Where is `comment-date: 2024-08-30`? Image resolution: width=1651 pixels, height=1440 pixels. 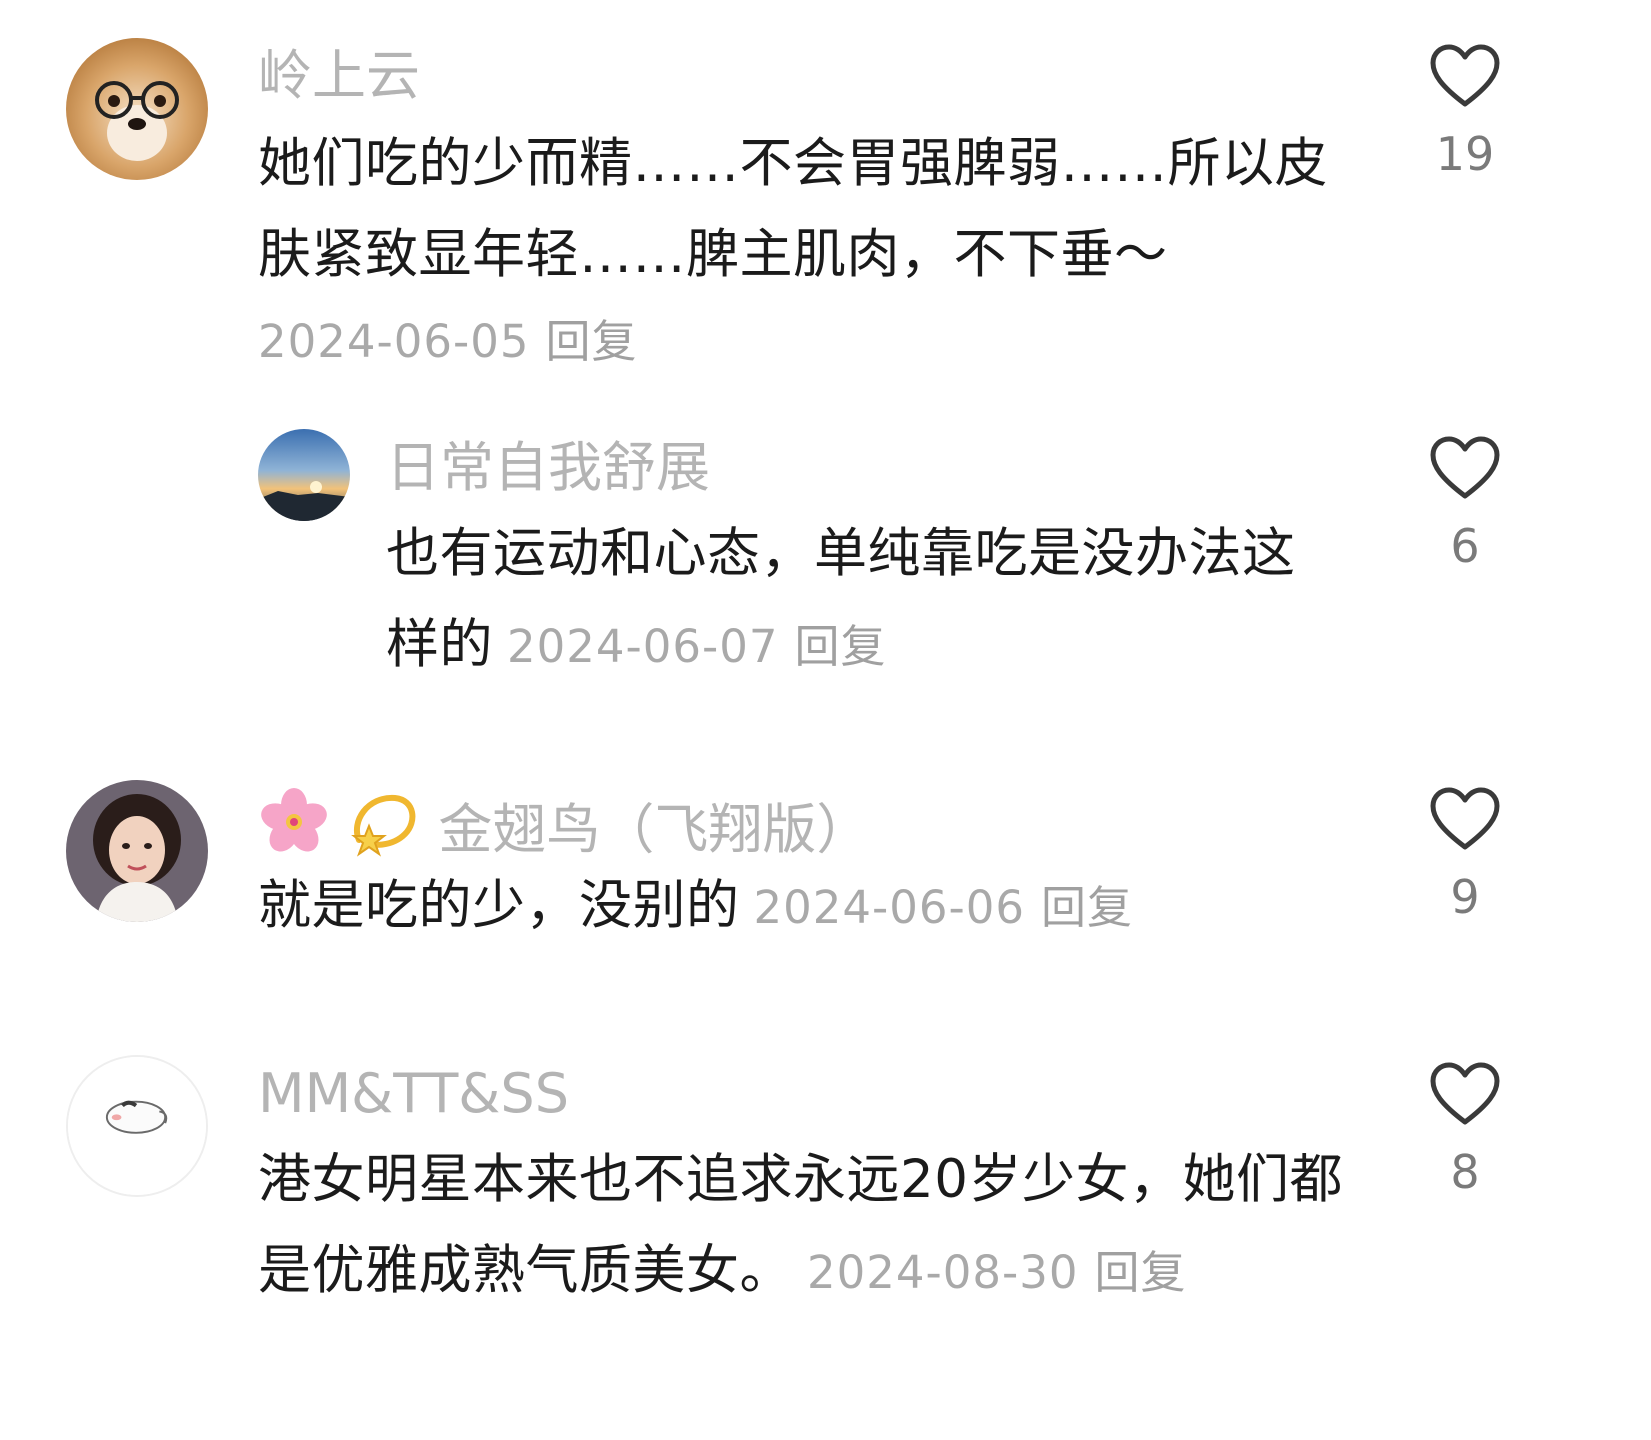 comment-date: 2024-08-30 is located at coordinates (943, 1272).